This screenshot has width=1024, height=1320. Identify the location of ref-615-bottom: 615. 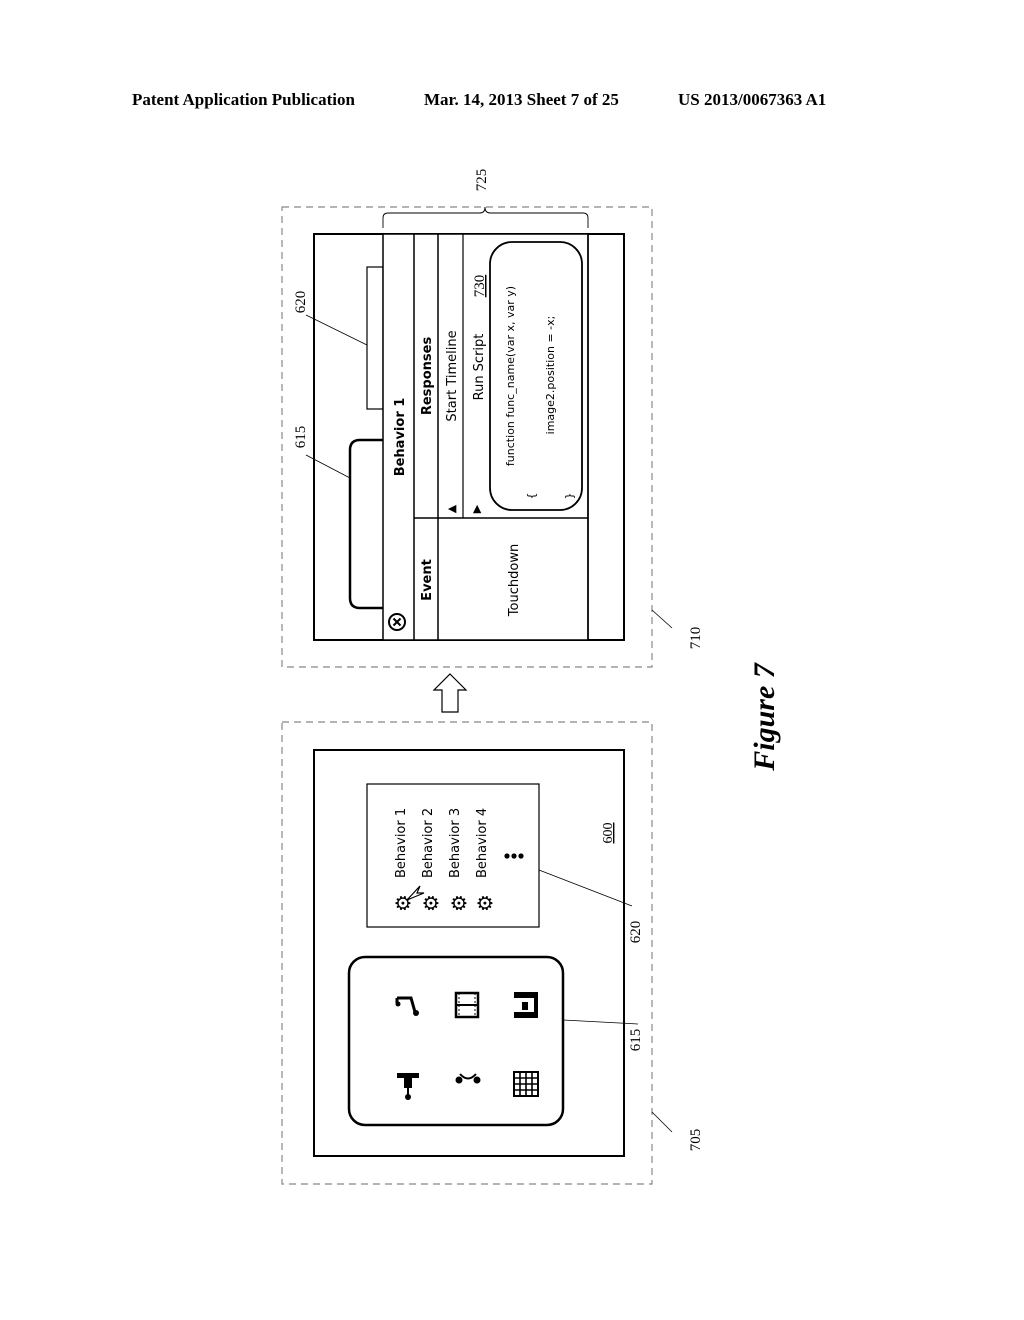
(636, 1040).